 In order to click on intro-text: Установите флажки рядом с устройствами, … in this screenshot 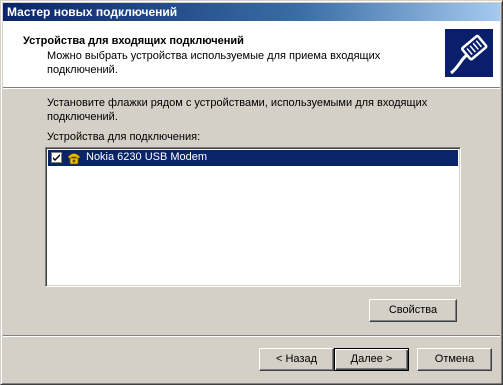, I will do `click(237, 110)`.